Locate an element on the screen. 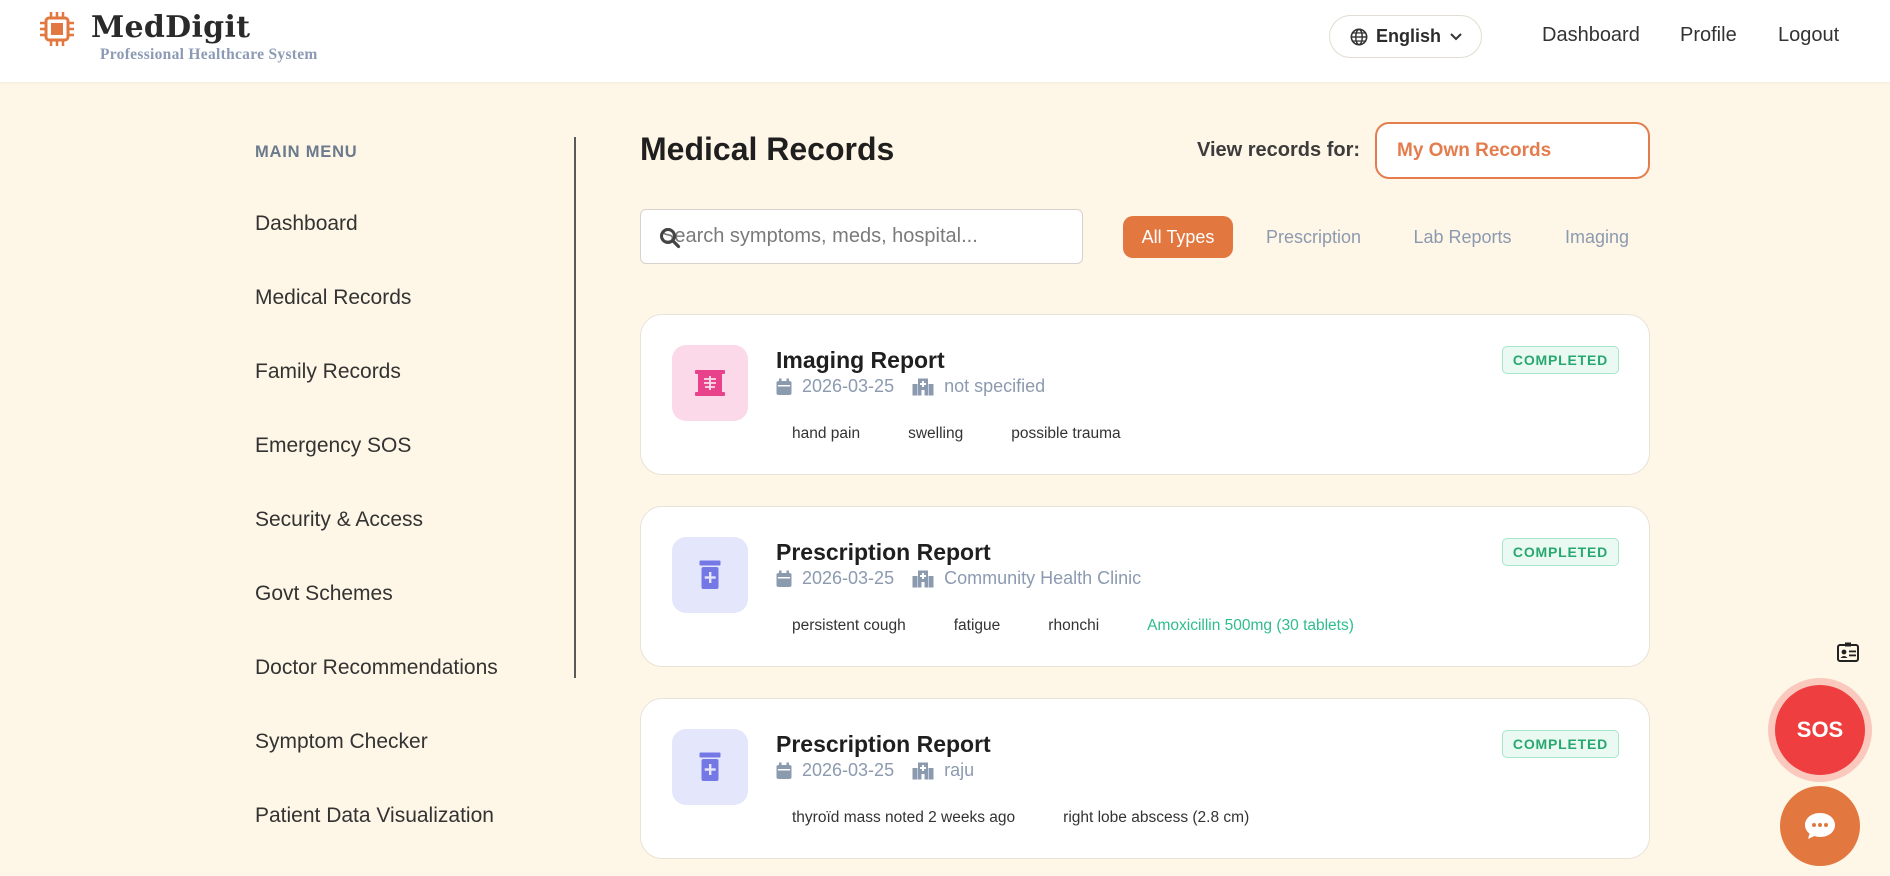 The image size is (1890, 876). view-records-label: View records for: is located at coordinates (1279, 150).